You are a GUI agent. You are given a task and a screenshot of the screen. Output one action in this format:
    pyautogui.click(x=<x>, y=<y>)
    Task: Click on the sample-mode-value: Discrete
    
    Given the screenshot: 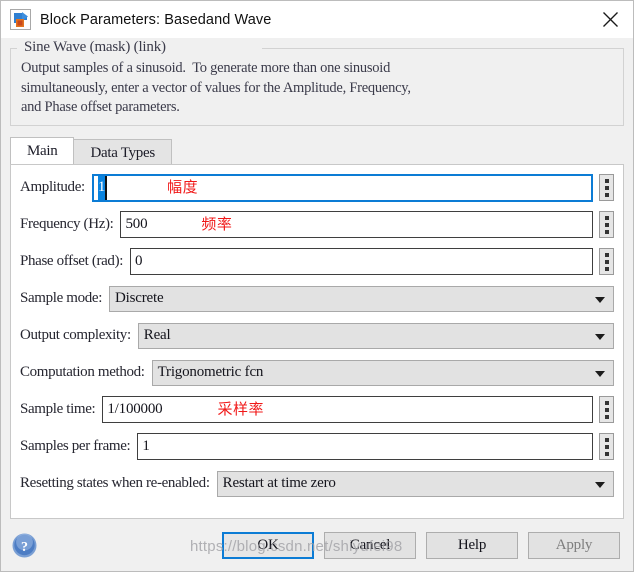 What is the action you would take?
    pyautogui.click(x=139, y=298)
    